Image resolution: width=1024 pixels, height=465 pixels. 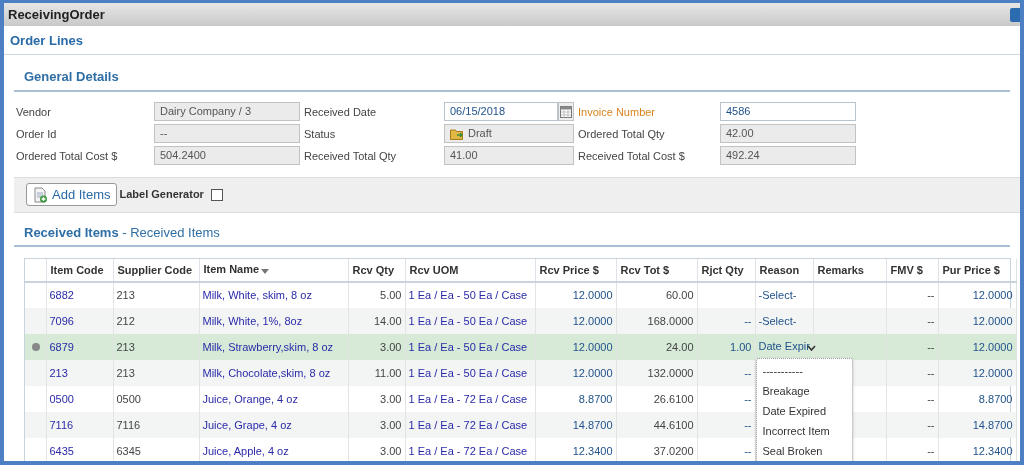 What do you see at coordinates (849, 270) in the screenshot?
I see `column-header: Remarks` at bounding box center [849, 270].